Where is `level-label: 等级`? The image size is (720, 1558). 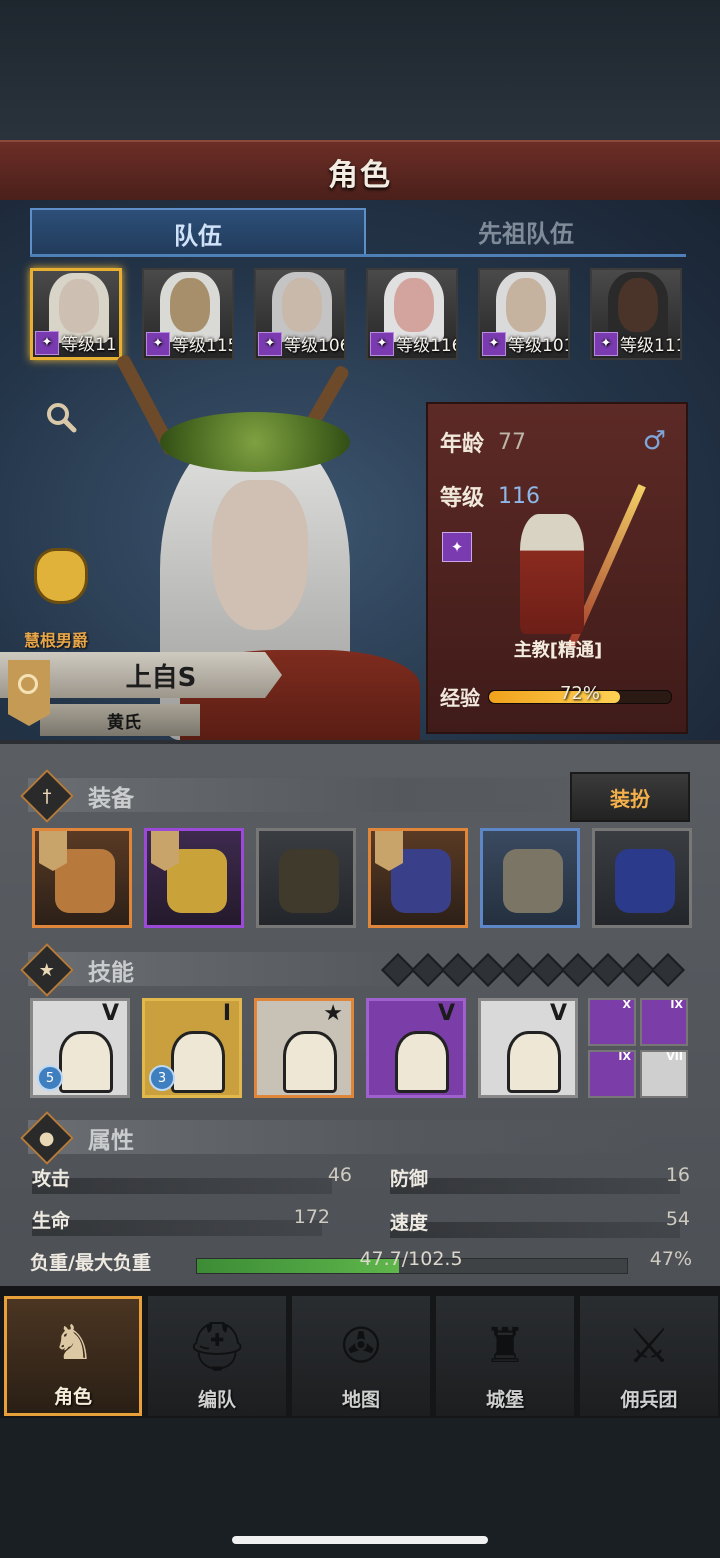
level-label: 等级 is located at coordinates (462, 498).